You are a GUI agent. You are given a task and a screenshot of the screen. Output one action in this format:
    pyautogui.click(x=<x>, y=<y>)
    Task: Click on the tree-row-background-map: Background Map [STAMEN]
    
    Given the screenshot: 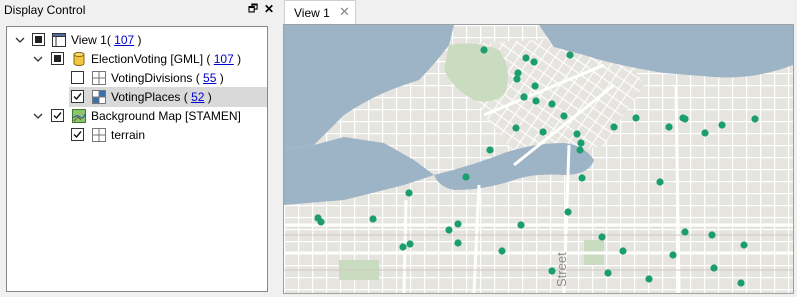 What is the action you would take?
    pyautogui.click(x=137, y=116)
    